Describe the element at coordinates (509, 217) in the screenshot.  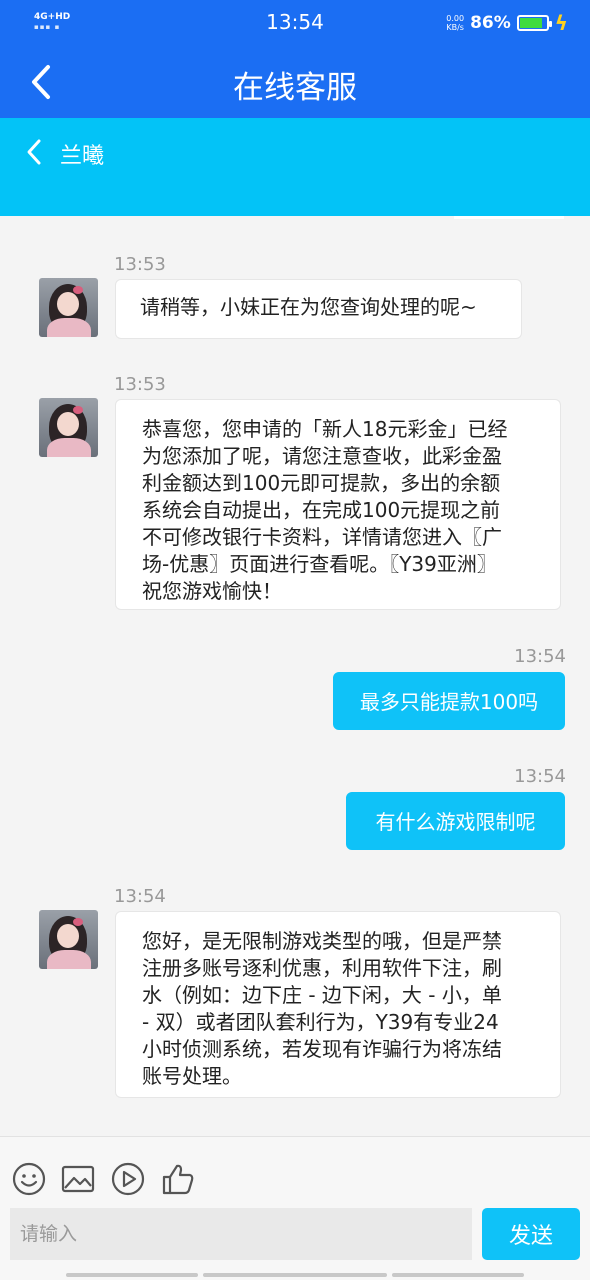
I see `scroll-indicator` at that location.